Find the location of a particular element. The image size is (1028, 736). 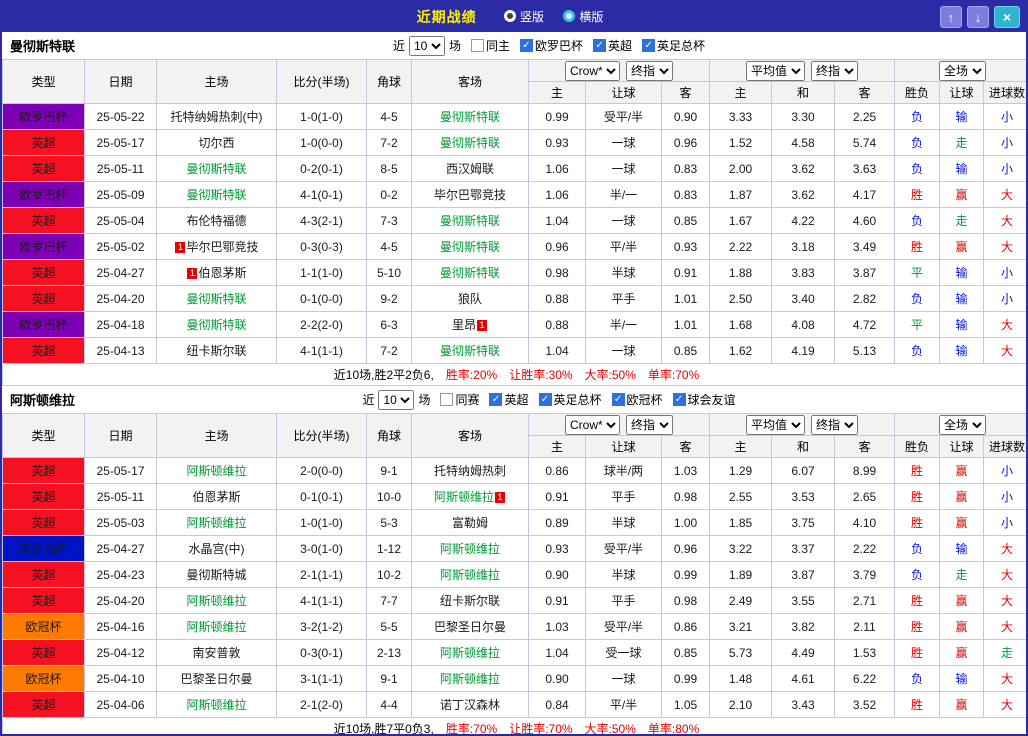

average-odds-value: 3.33 is located at coordinates (740, 116).